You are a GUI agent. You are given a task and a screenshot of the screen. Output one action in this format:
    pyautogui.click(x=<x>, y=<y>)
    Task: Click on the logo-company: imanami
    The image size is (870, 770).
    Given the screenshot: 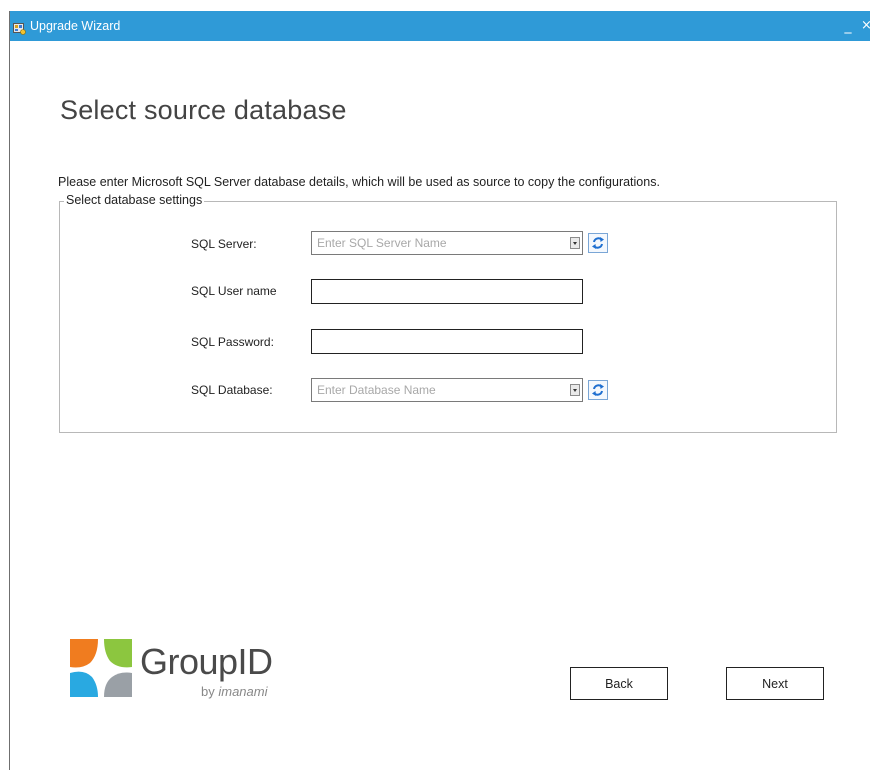 What is the action you would take?
    pyautogui.click(x=243, y=691)
    